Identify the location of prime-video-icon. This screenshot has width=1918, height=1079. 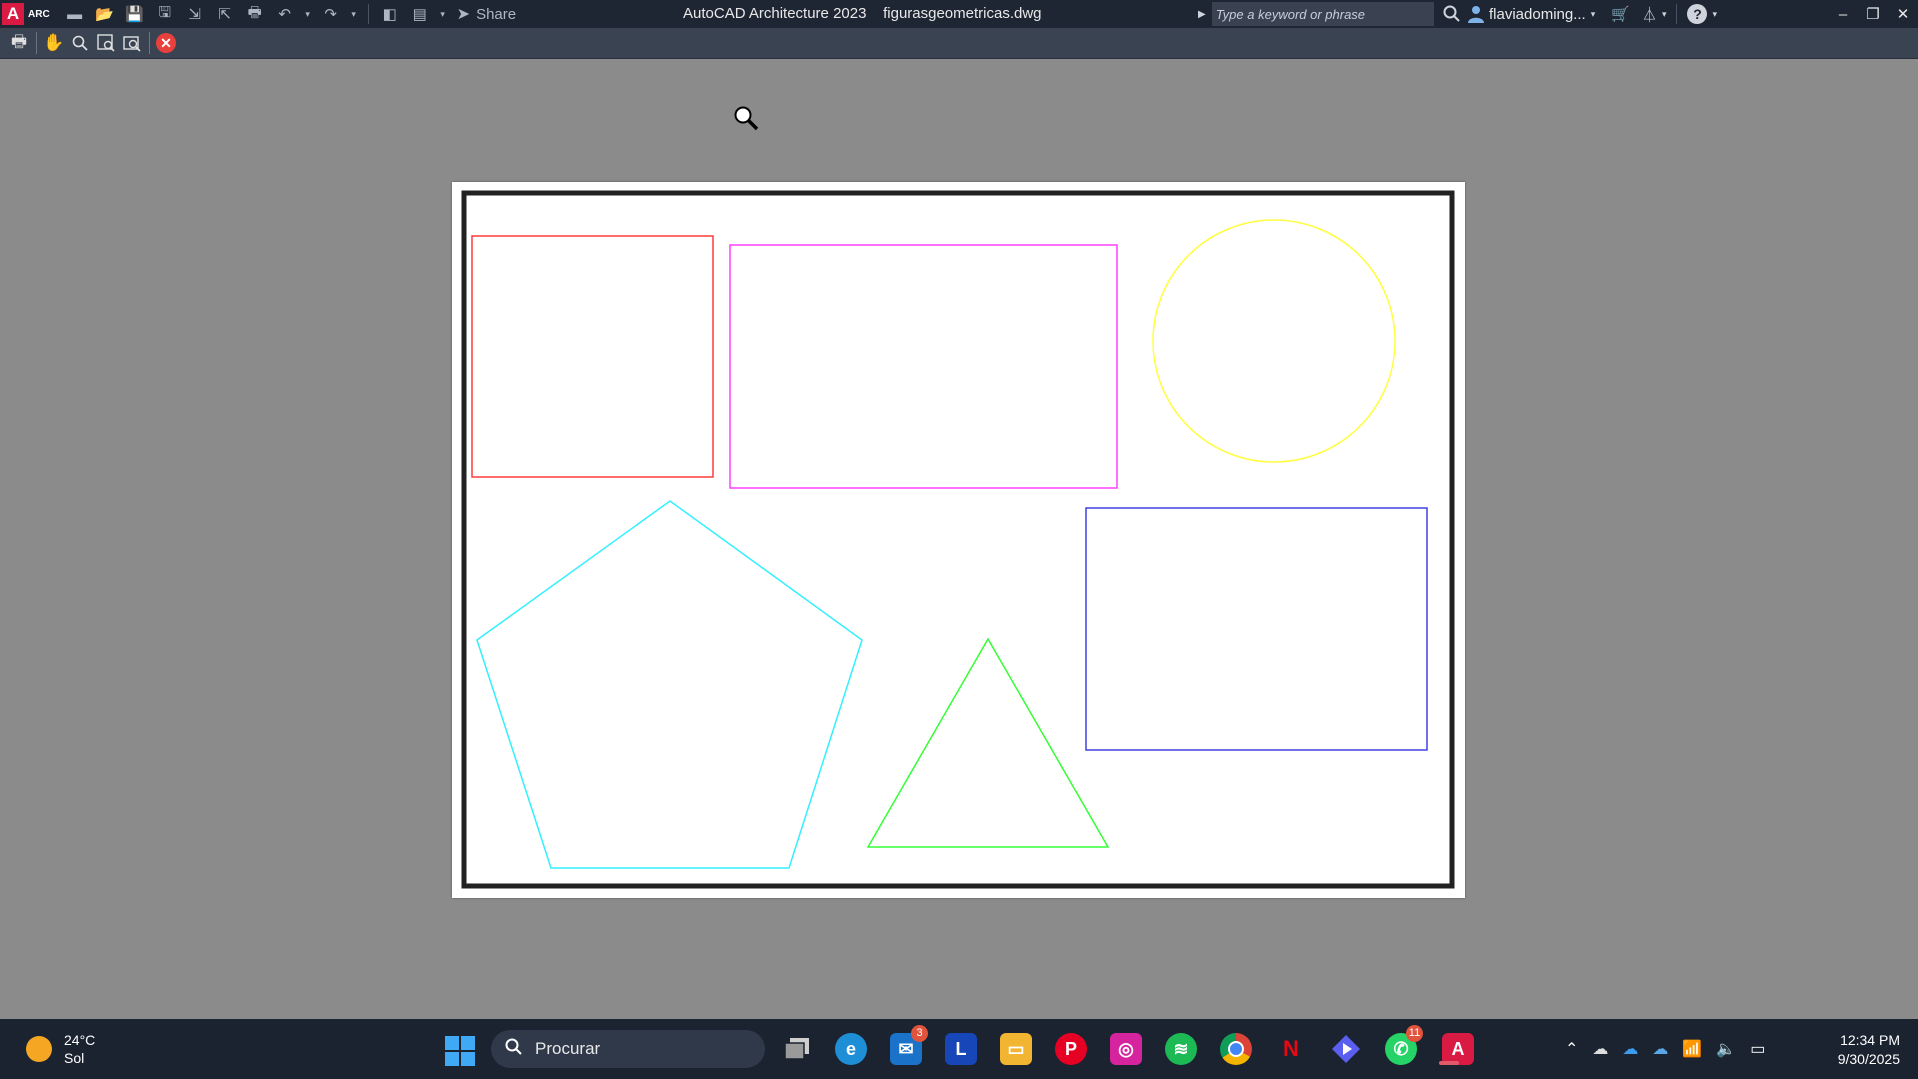
(1346, 1049).